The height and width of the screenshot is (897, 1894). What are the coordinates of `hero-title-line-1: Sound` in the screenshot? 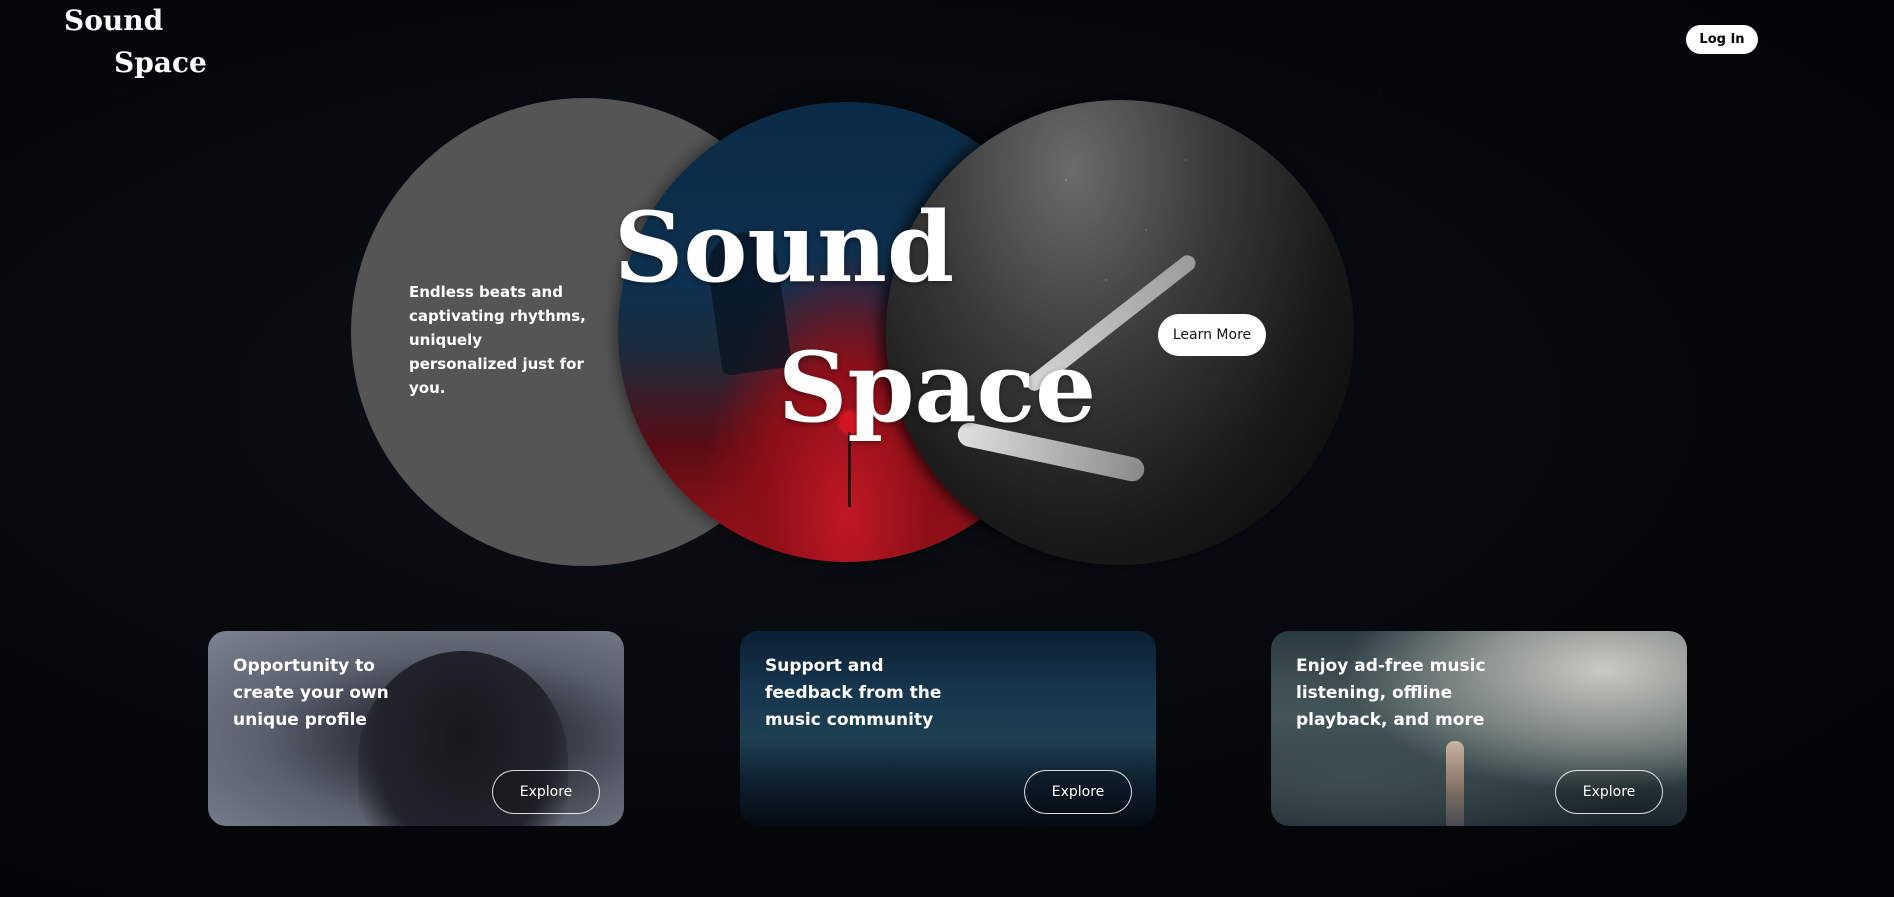 It's located at (784, 247).